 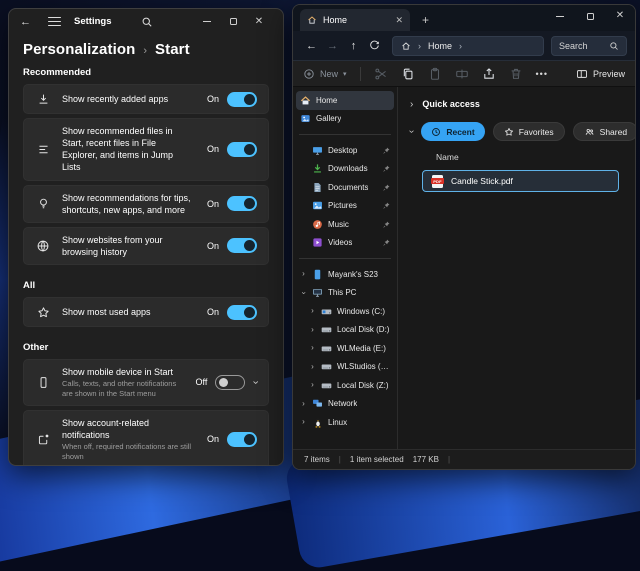 What do you see at coordinates (381, 74) in the screenshot?
I see `cut-icon` at bounding box center [381, 74].